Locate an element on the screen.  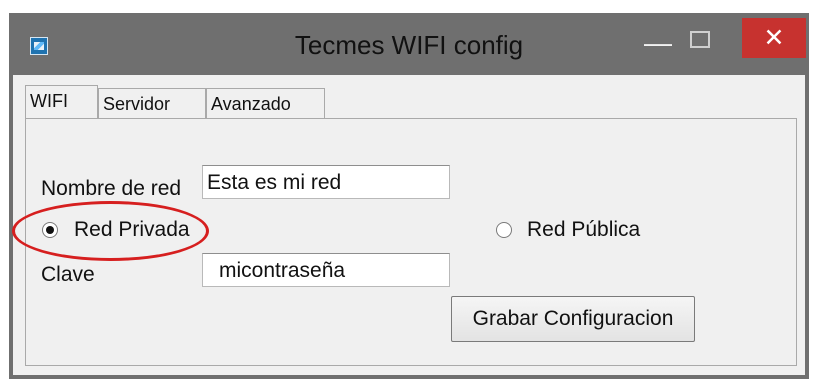
minimize-icon: — is located at coordinates (658, 42).